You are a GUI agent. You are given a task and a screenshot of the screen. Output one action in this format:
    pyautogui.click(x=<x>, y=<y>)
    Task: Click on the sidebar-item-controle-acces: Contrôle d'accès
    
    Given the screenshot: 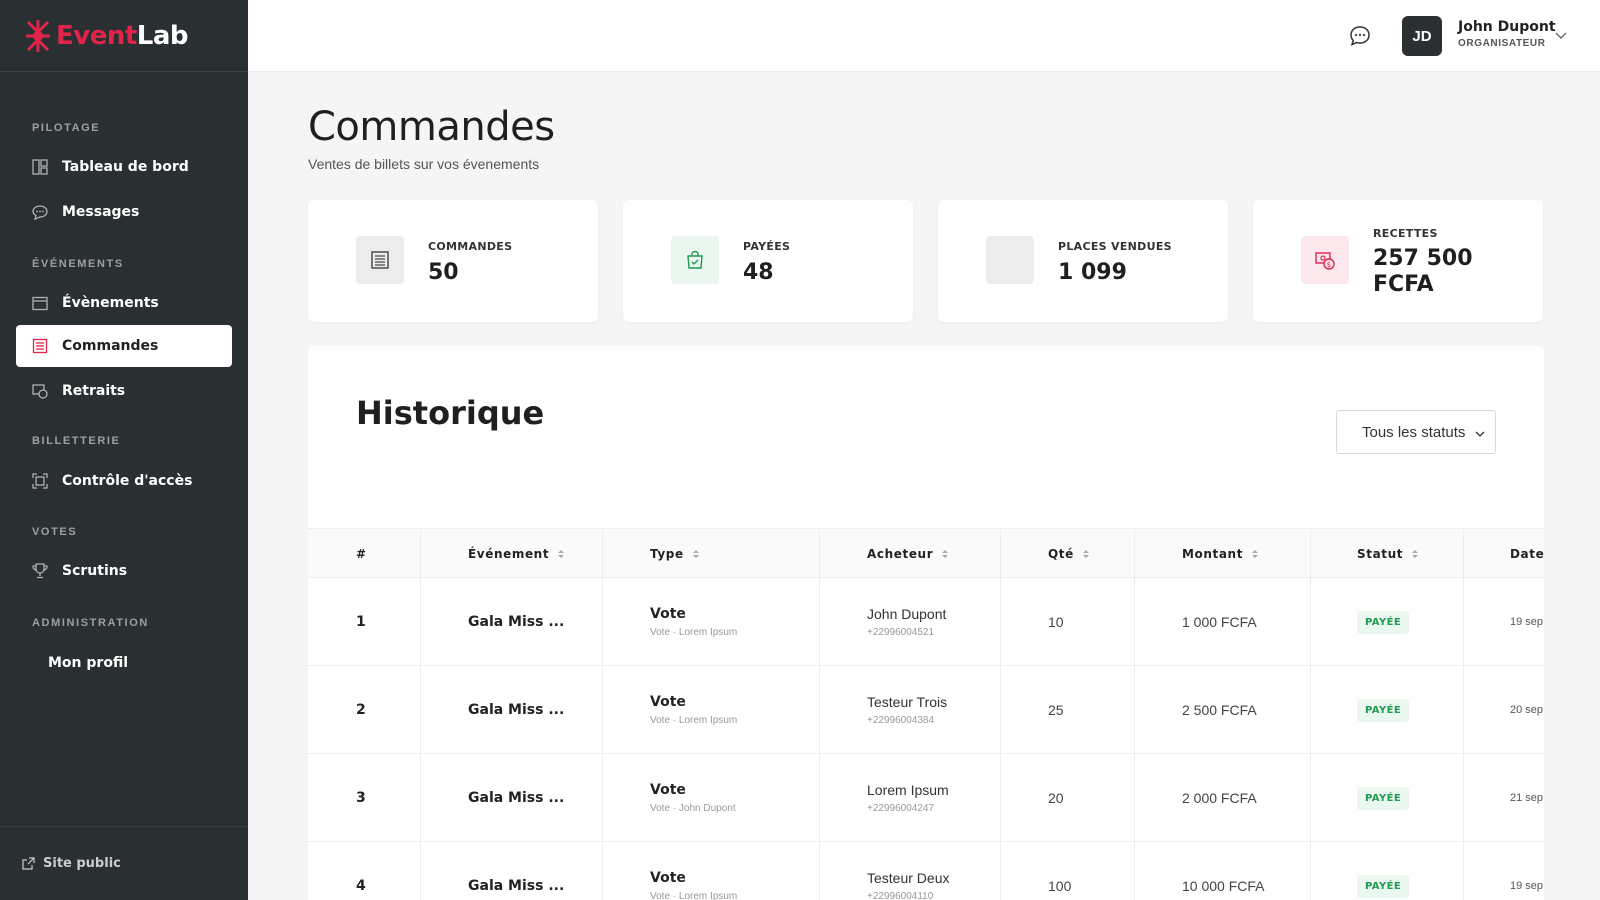 What is the action you would take?
    pyautogui.click(x=124, y=481)
    